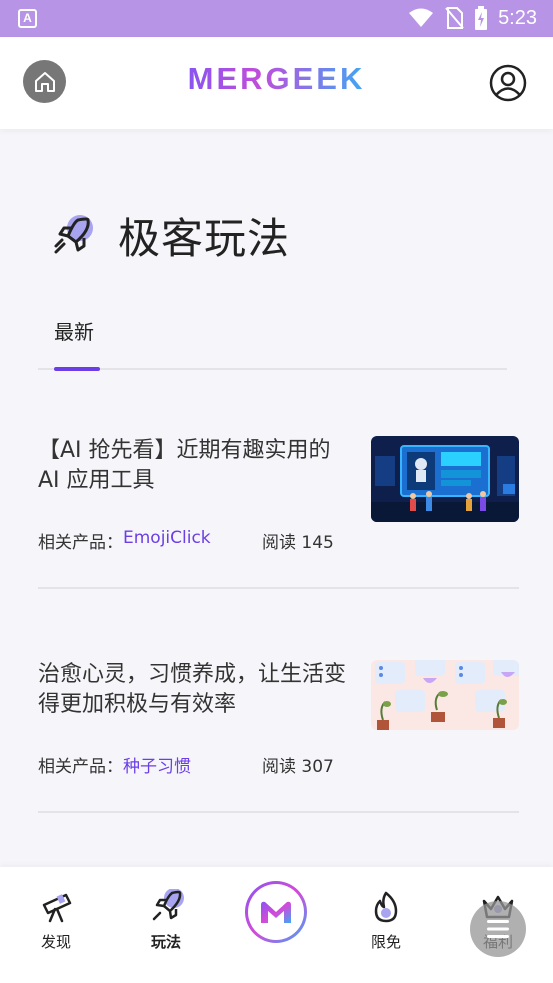  I want to click on related-product-link: EmojiClick, so click(167, 540).